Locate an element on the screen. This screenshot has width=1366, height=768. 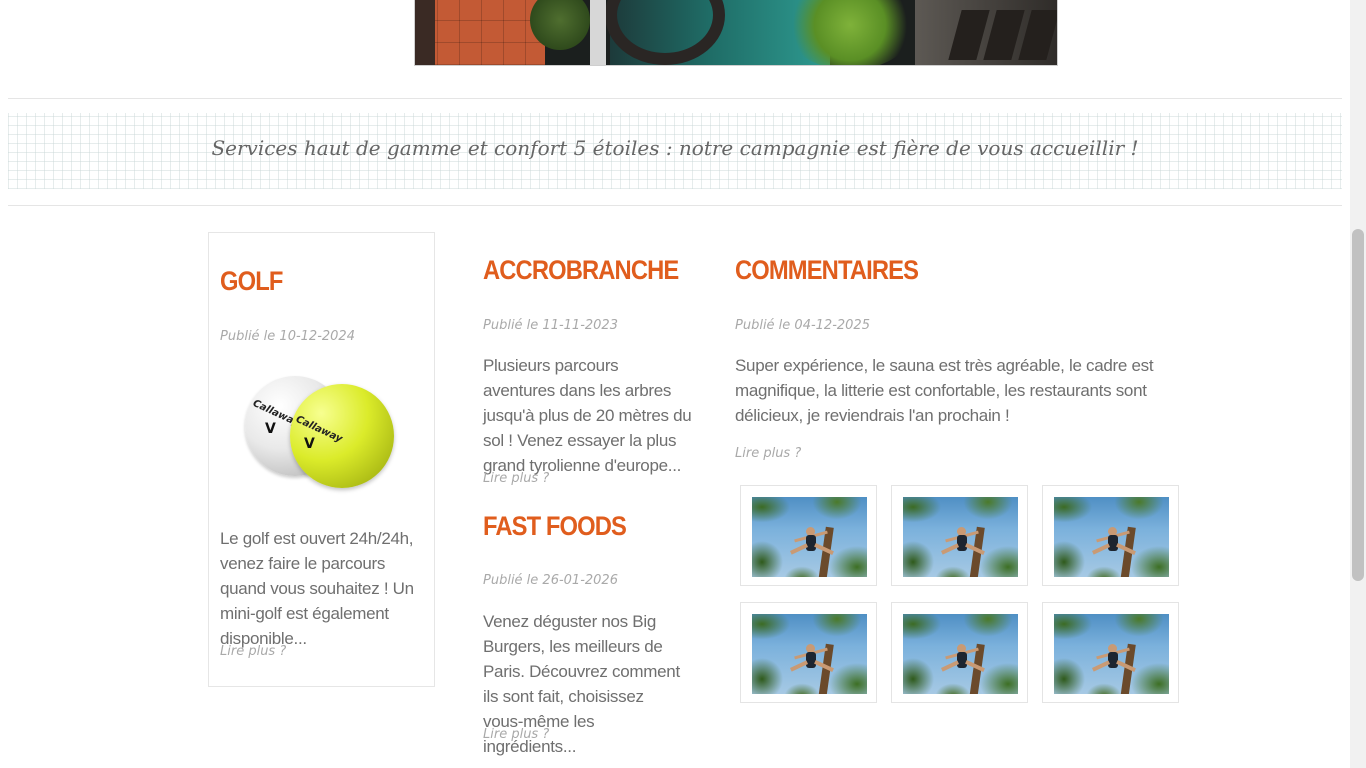
golf-ball-yellow: Callaway V is located at coordinates (342, 436).